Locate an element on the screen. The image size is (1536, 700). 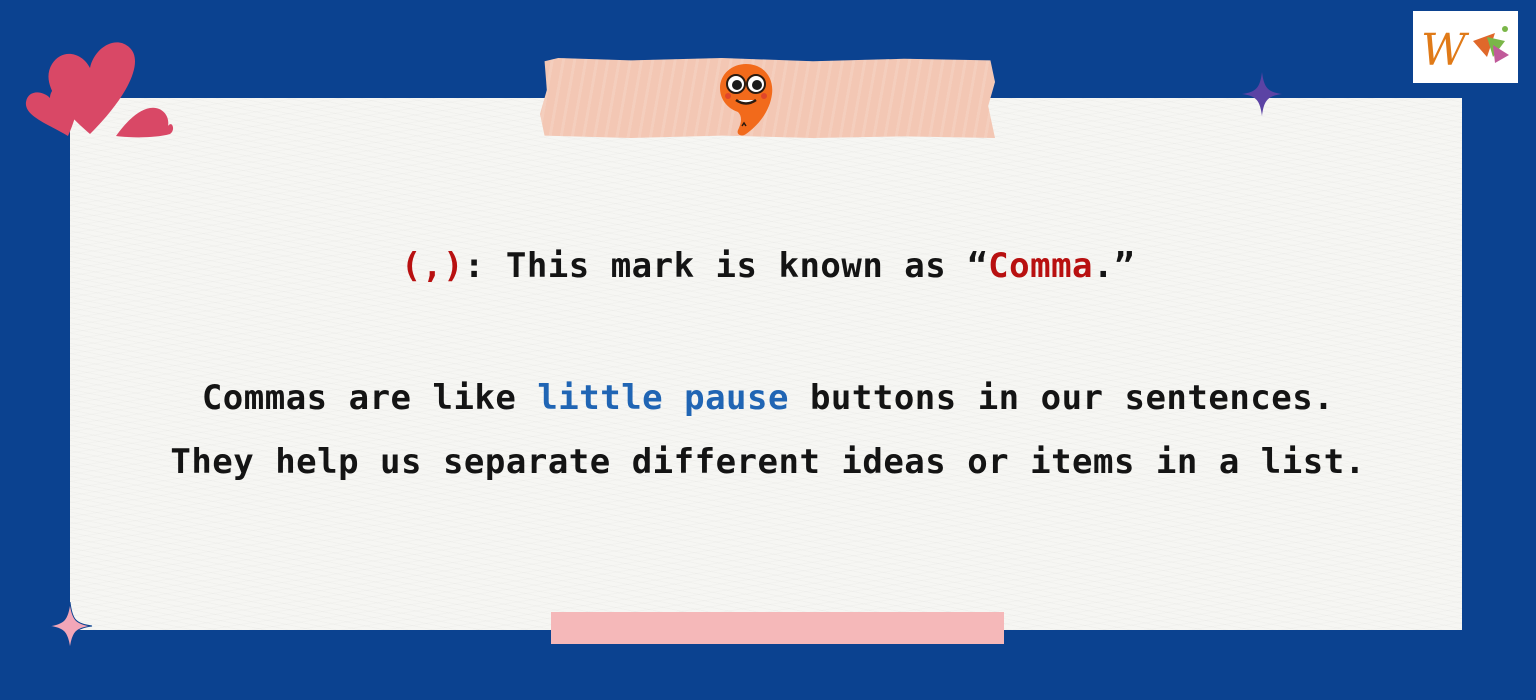
comma-symbol: (,) is located at coordinates (432, 266).